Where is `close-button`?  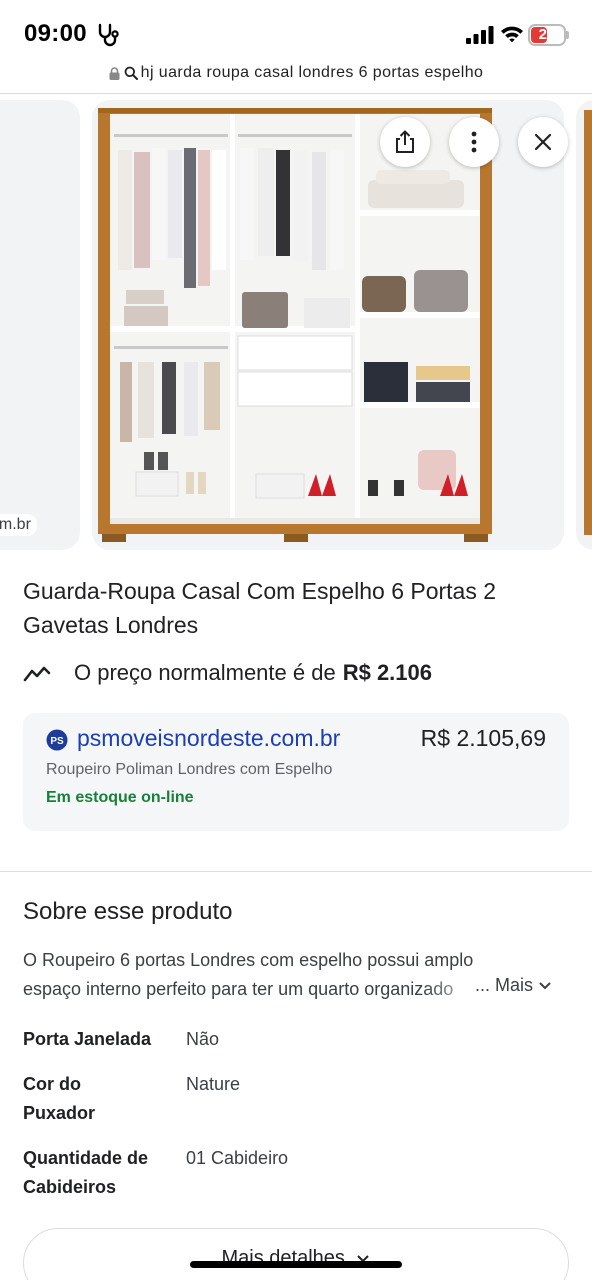 close-button is located at coordinates (543, 142).